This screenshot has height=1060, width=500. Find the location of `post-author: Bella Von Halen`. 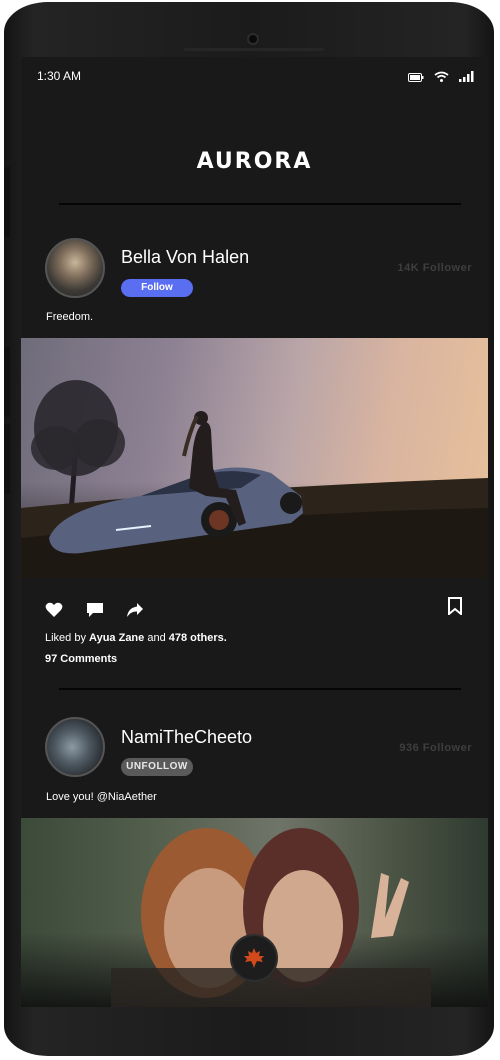

post-author: Bella Von Halen is located at coordinates (185, 257).